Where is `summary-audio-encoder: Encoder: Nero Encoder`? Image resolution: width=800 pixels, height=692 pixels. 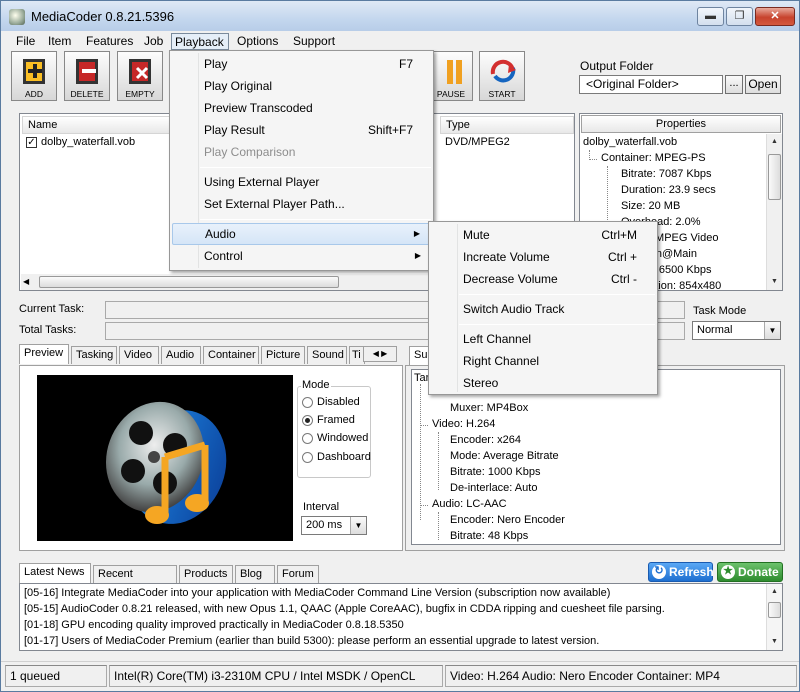 summary-audio-encoder: Encoder: Nero Encoder is located at coordinates (507, 520).